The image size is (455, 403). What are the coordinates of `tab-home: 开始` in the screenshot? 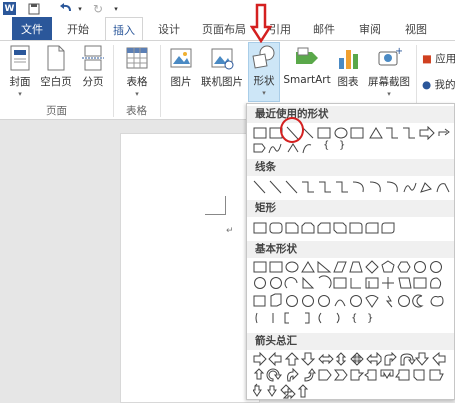 It's located at (78, 28).